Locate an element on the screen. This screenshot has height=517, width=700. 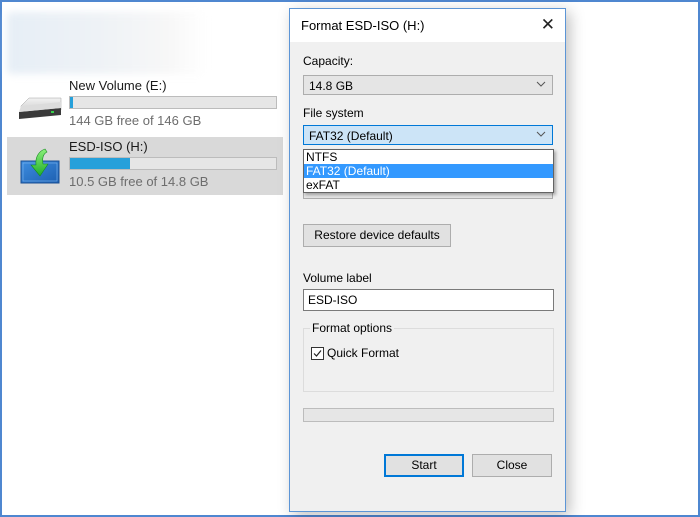
close-icon: ✕ is located at coordinates (548, 25).